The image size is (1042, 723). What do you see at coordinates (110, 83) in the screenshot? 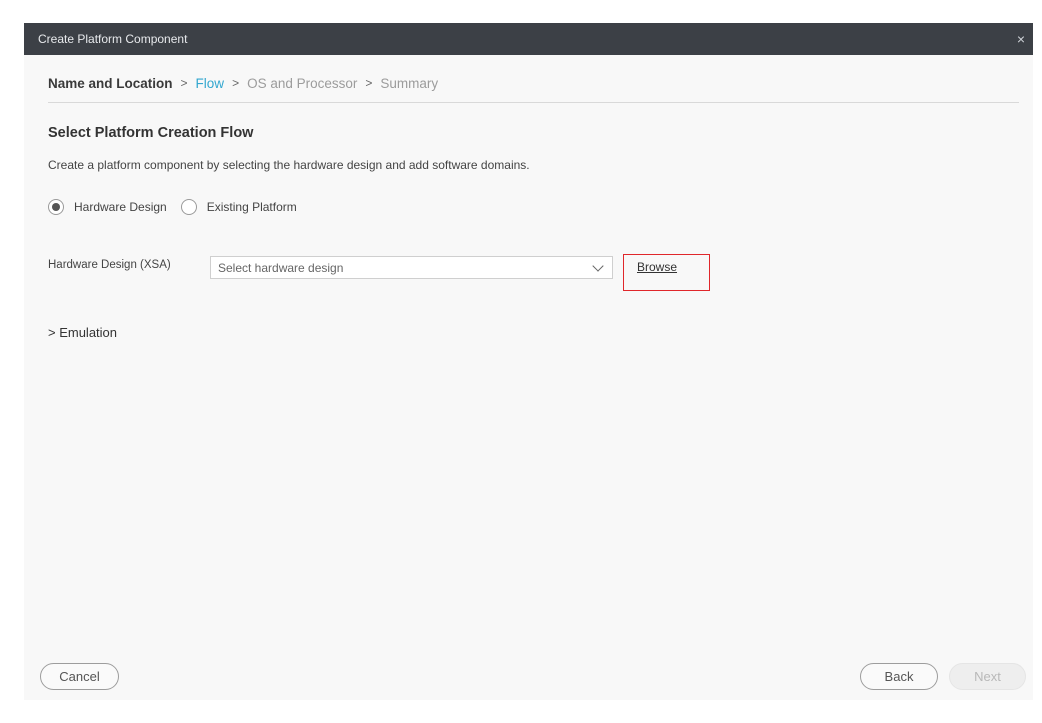
I see `step-name-and-location: Name and Location` at bounding box center [110, 83].